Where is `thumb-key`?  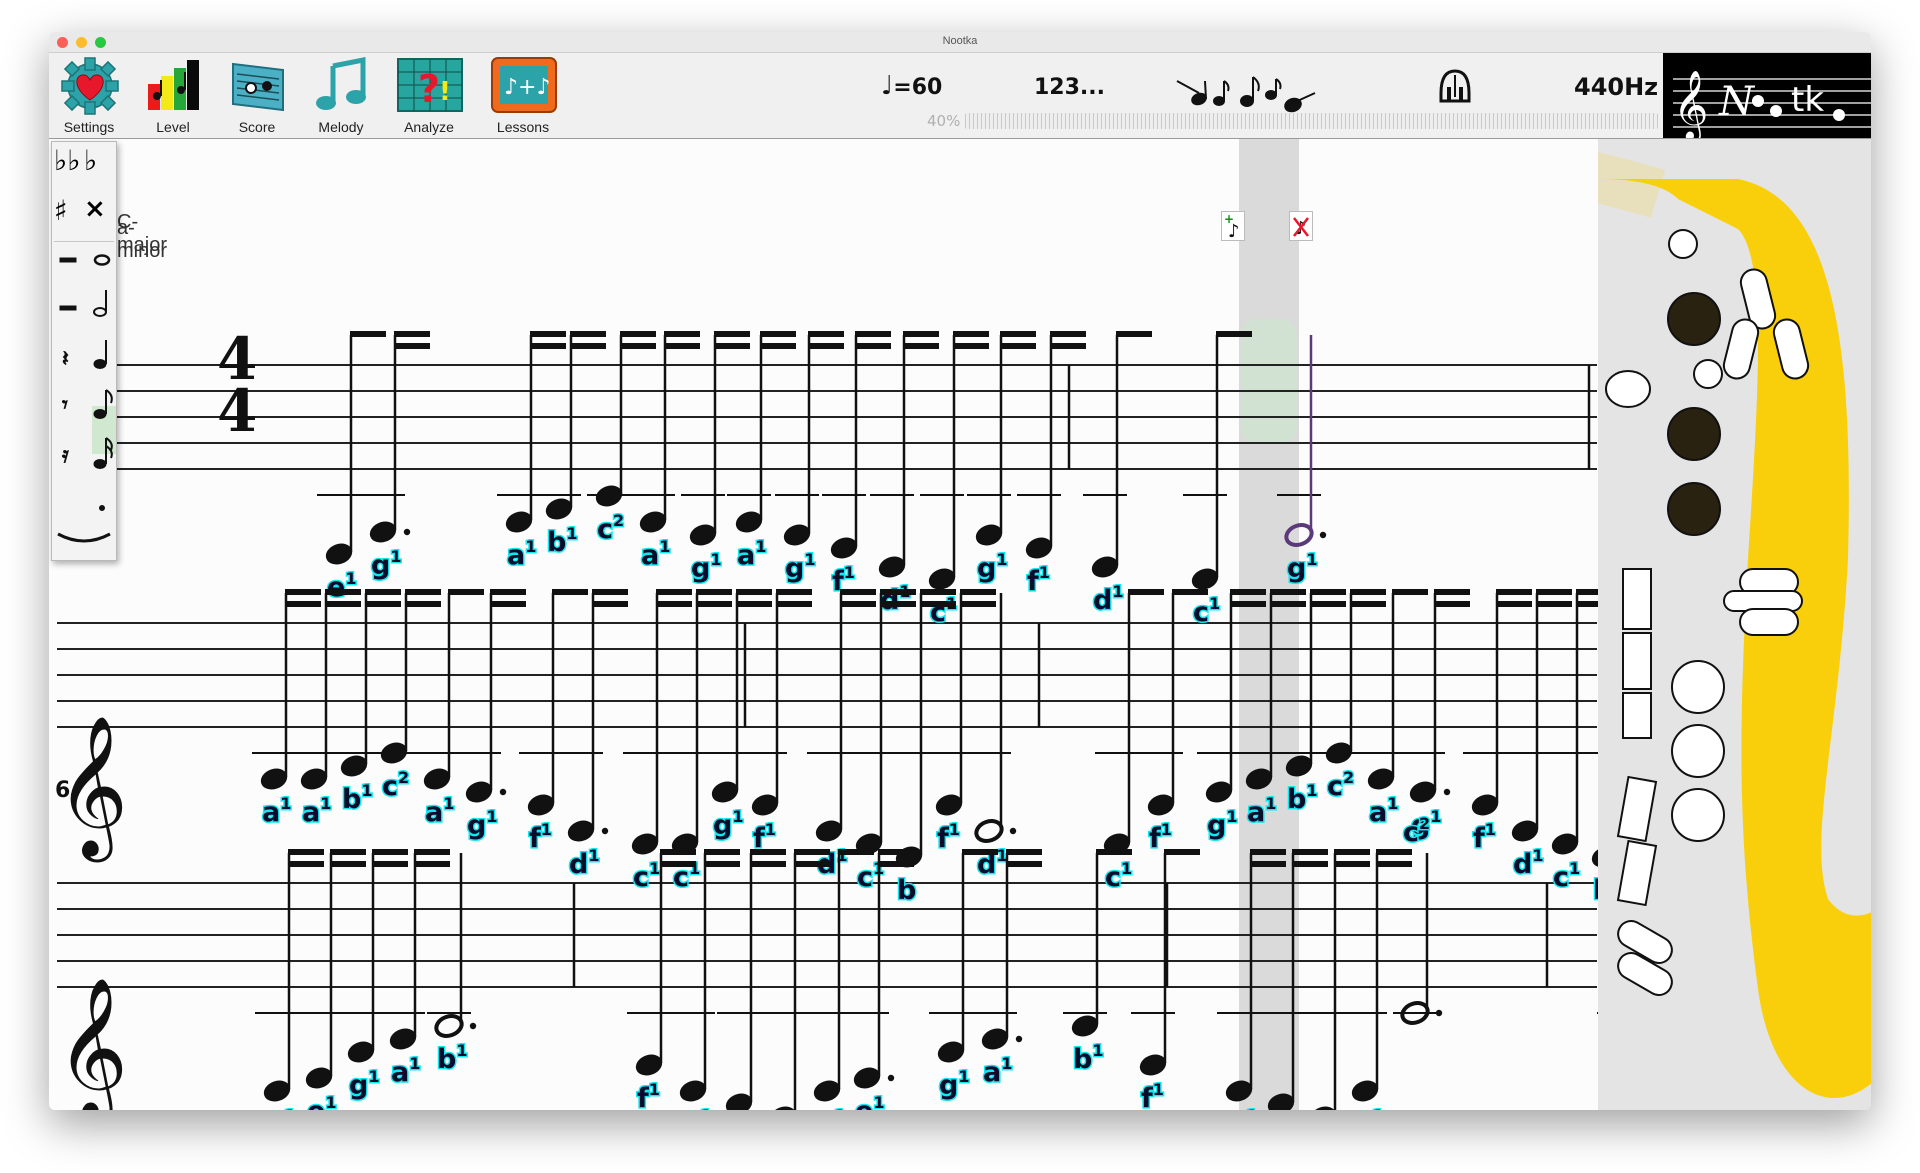 thumb-key is located at coordinates (1628, 389).